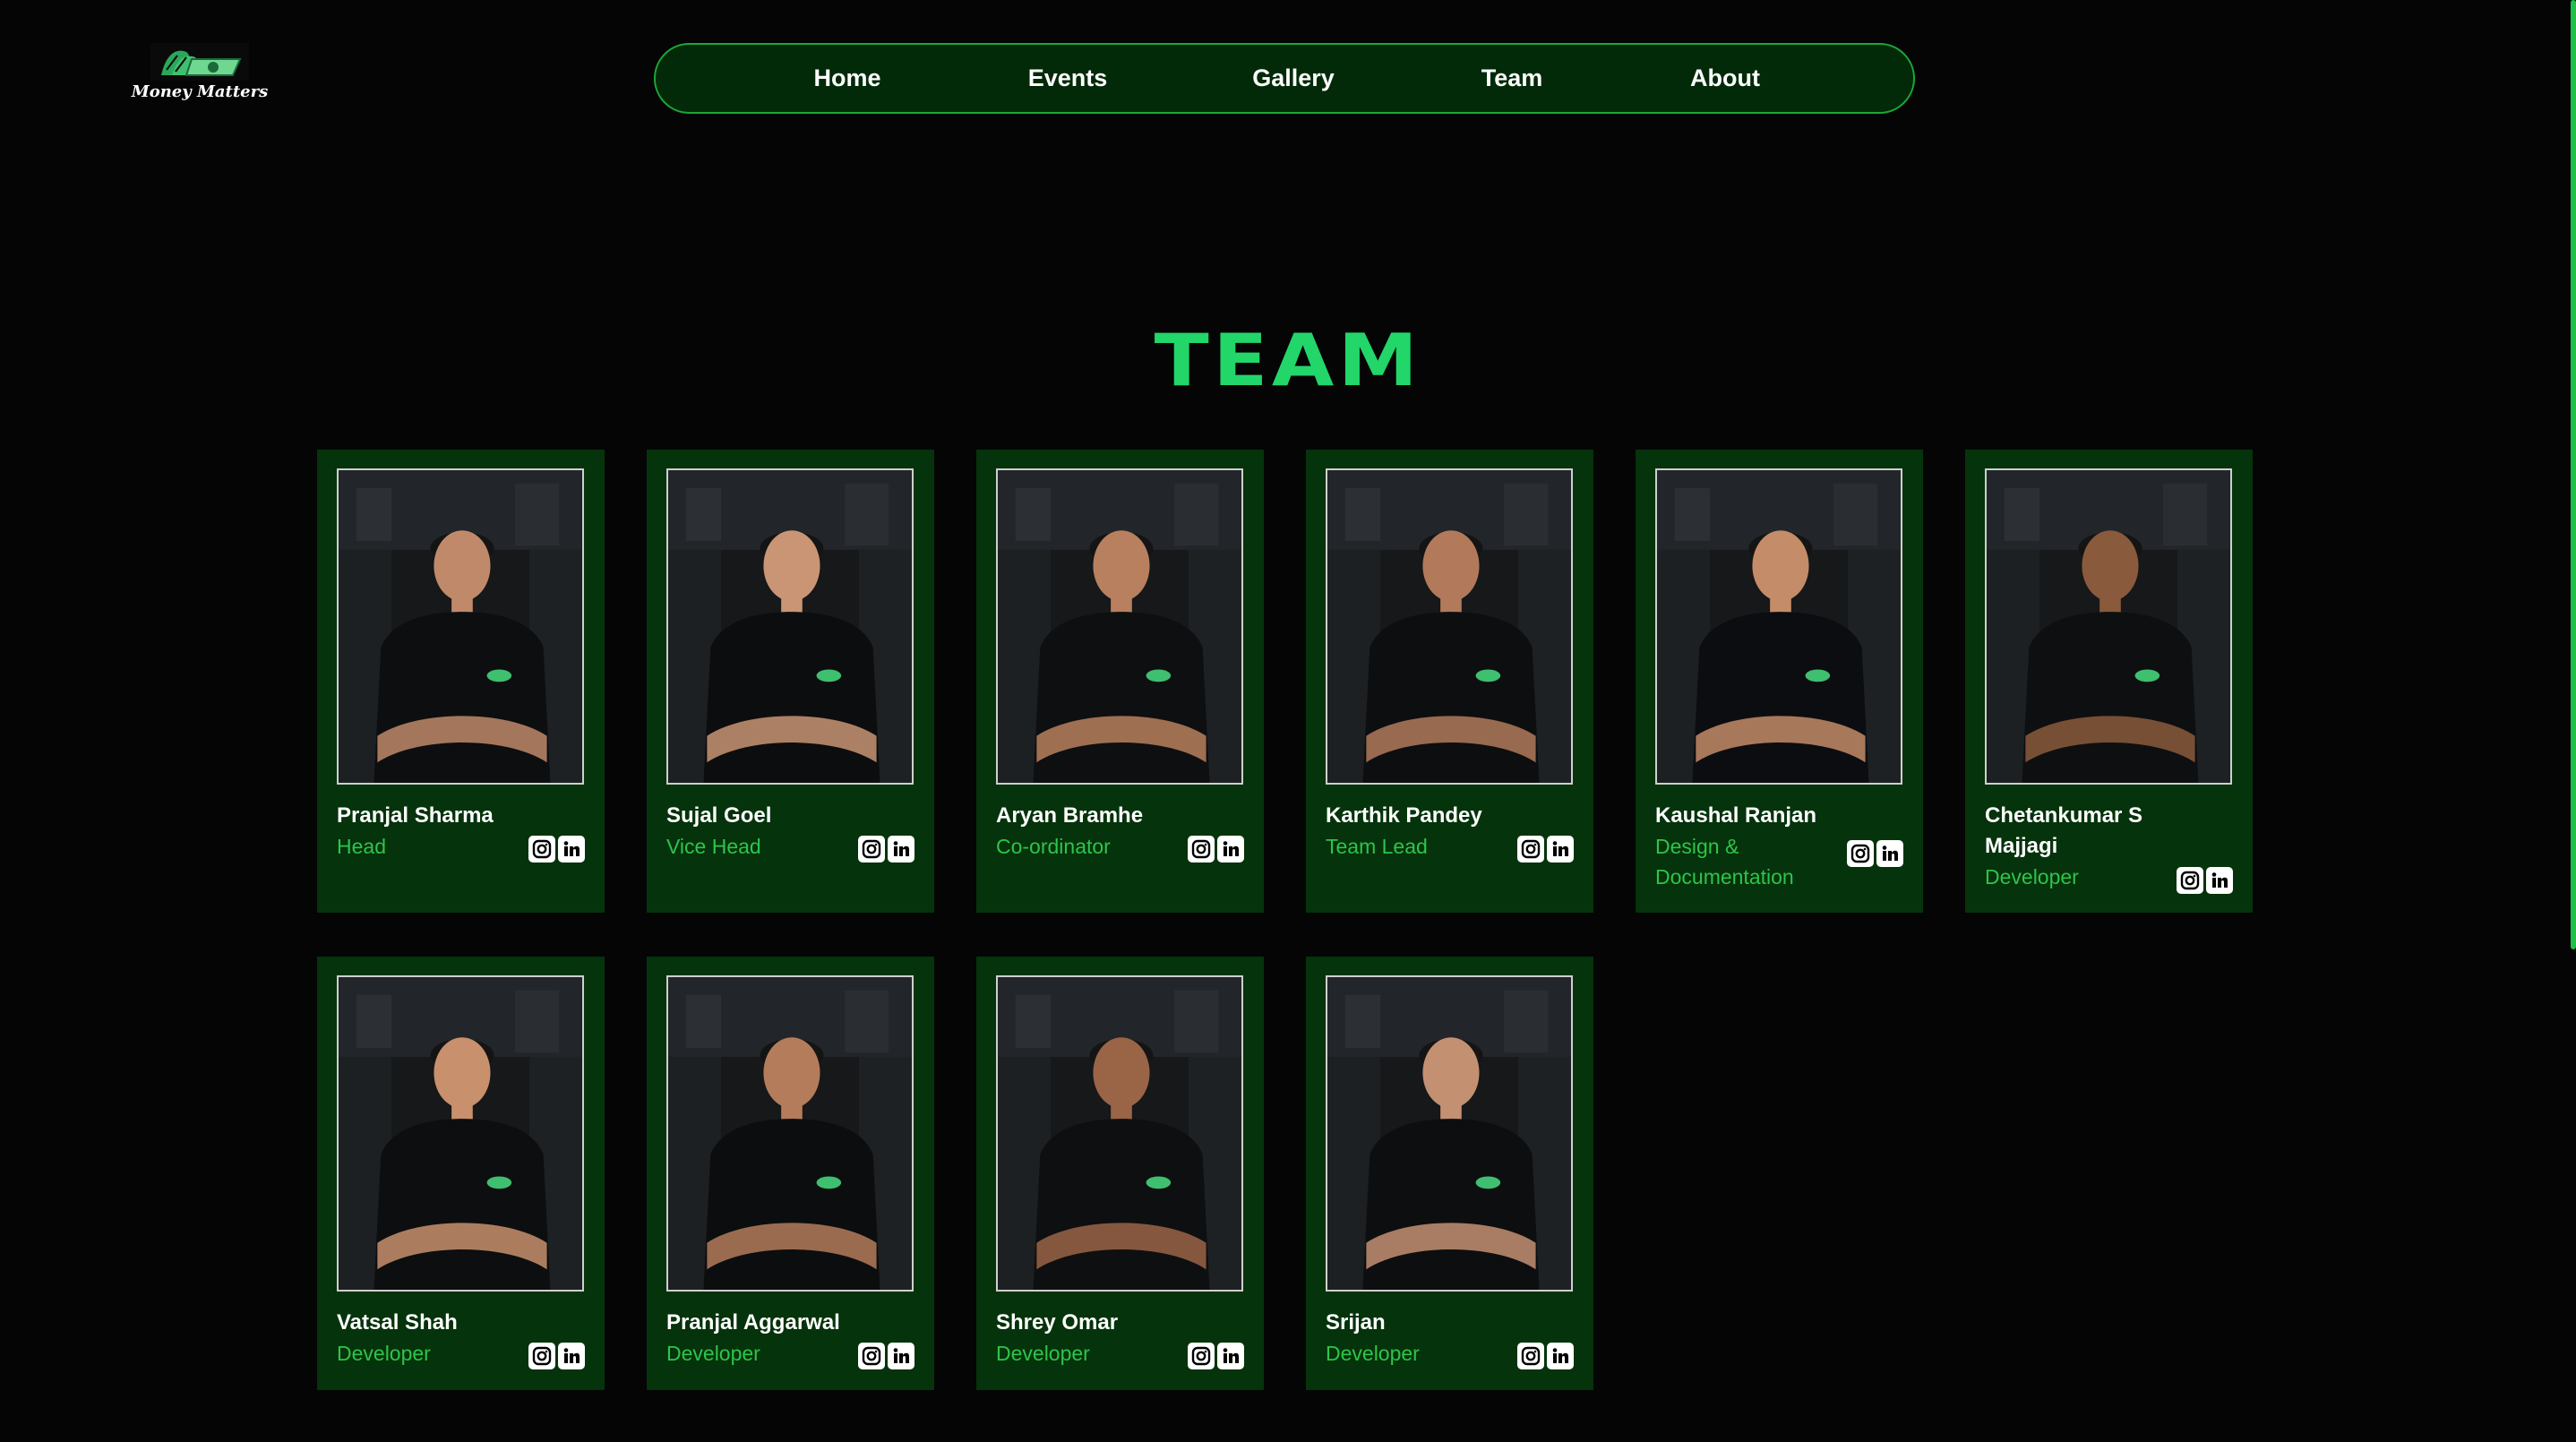  I want to click on member-name: Karthik Pandey, so click(1404, 815).